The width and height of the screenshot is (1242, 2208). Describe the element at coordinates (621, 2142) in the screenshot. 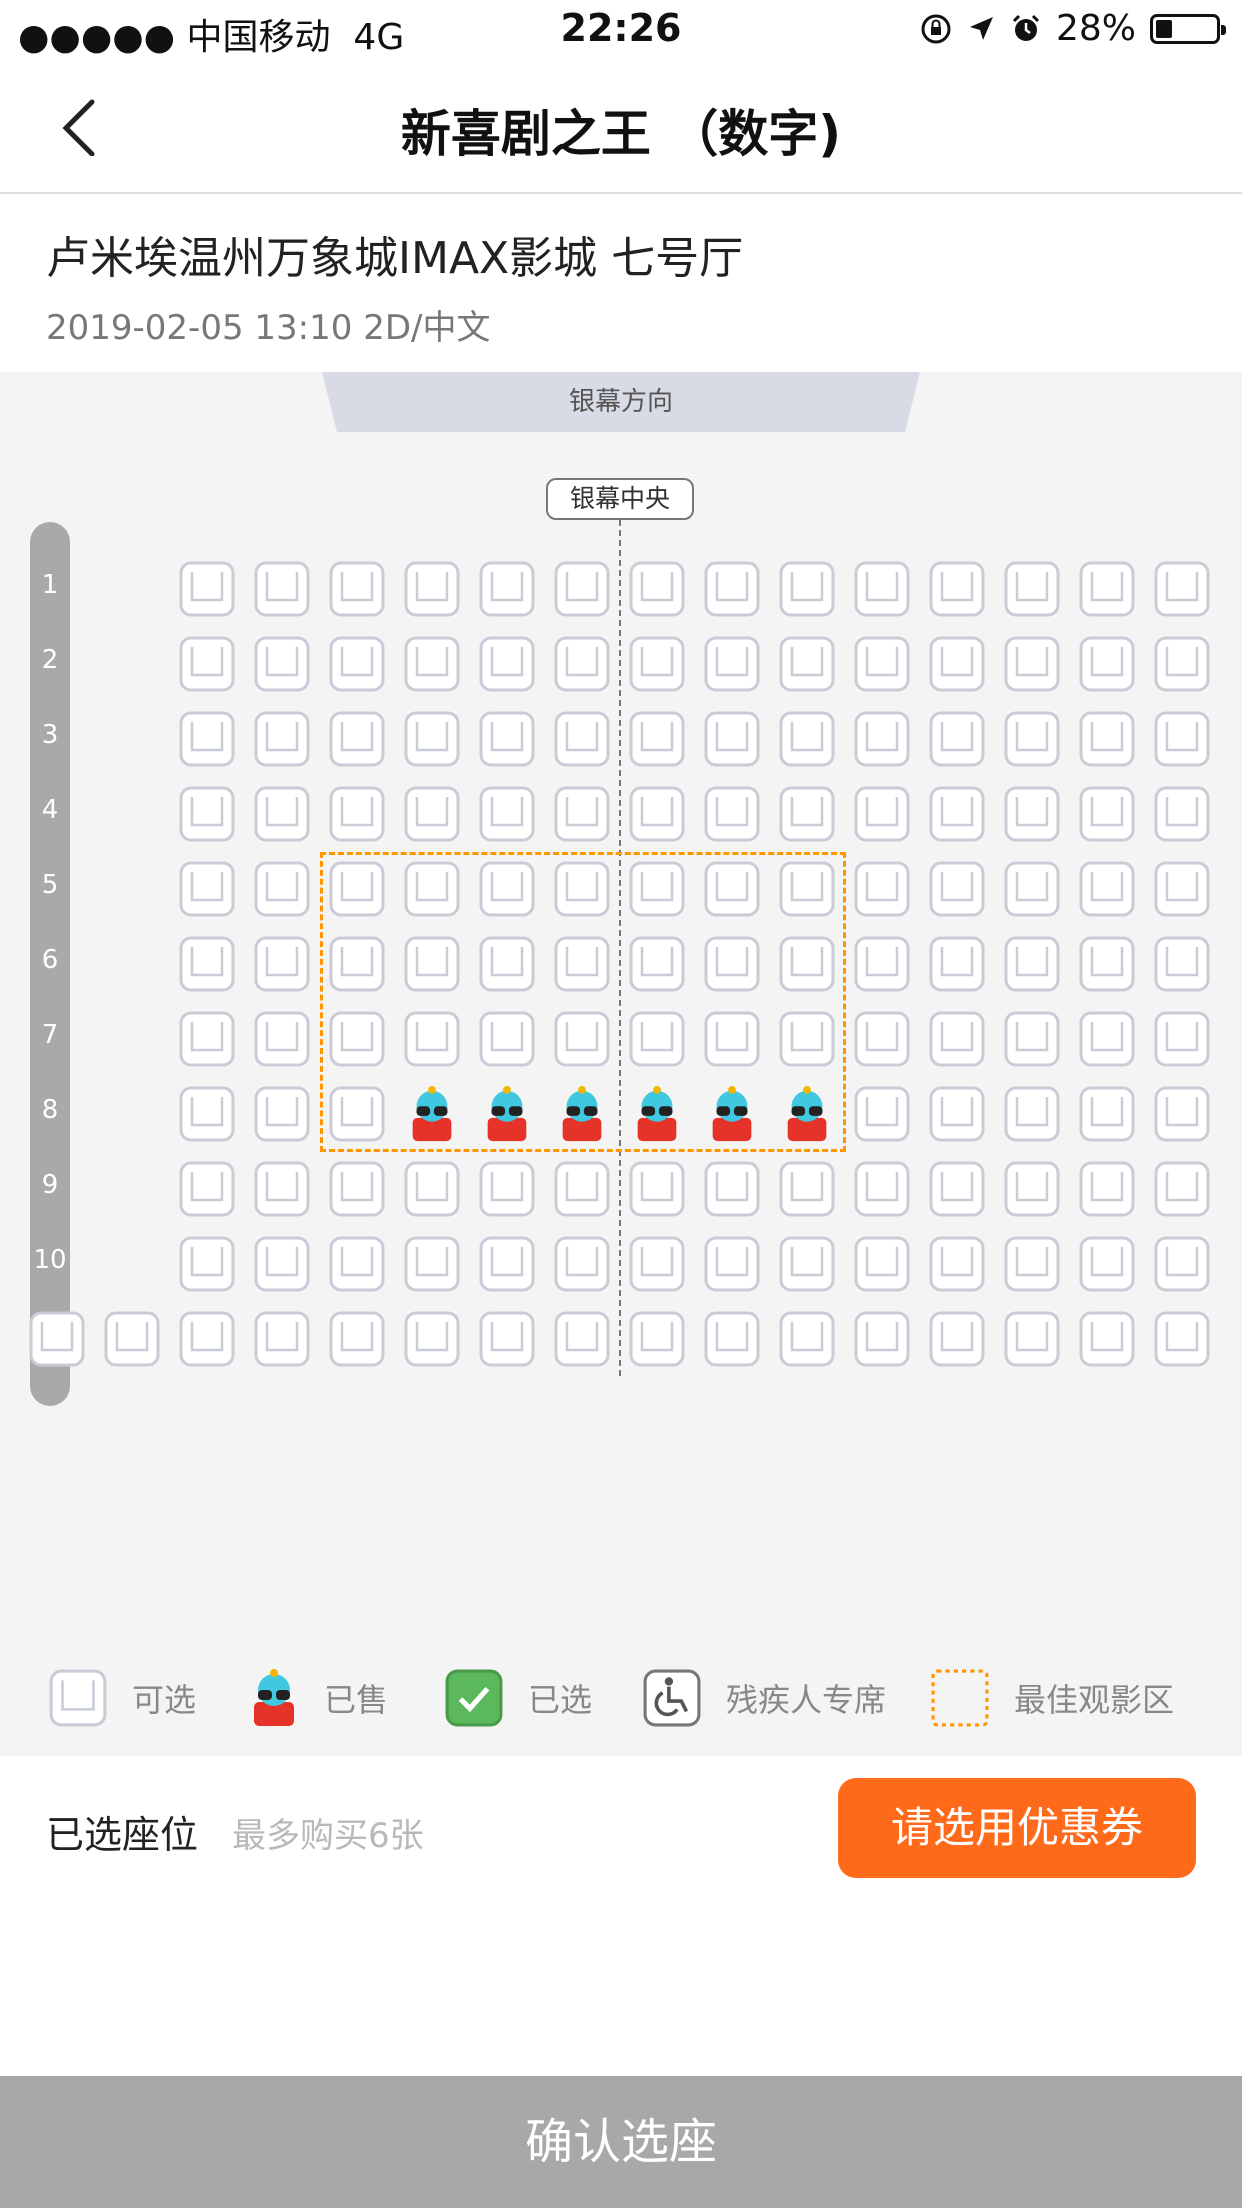

I see `confirm-seat-button: 确认选座` at that location.